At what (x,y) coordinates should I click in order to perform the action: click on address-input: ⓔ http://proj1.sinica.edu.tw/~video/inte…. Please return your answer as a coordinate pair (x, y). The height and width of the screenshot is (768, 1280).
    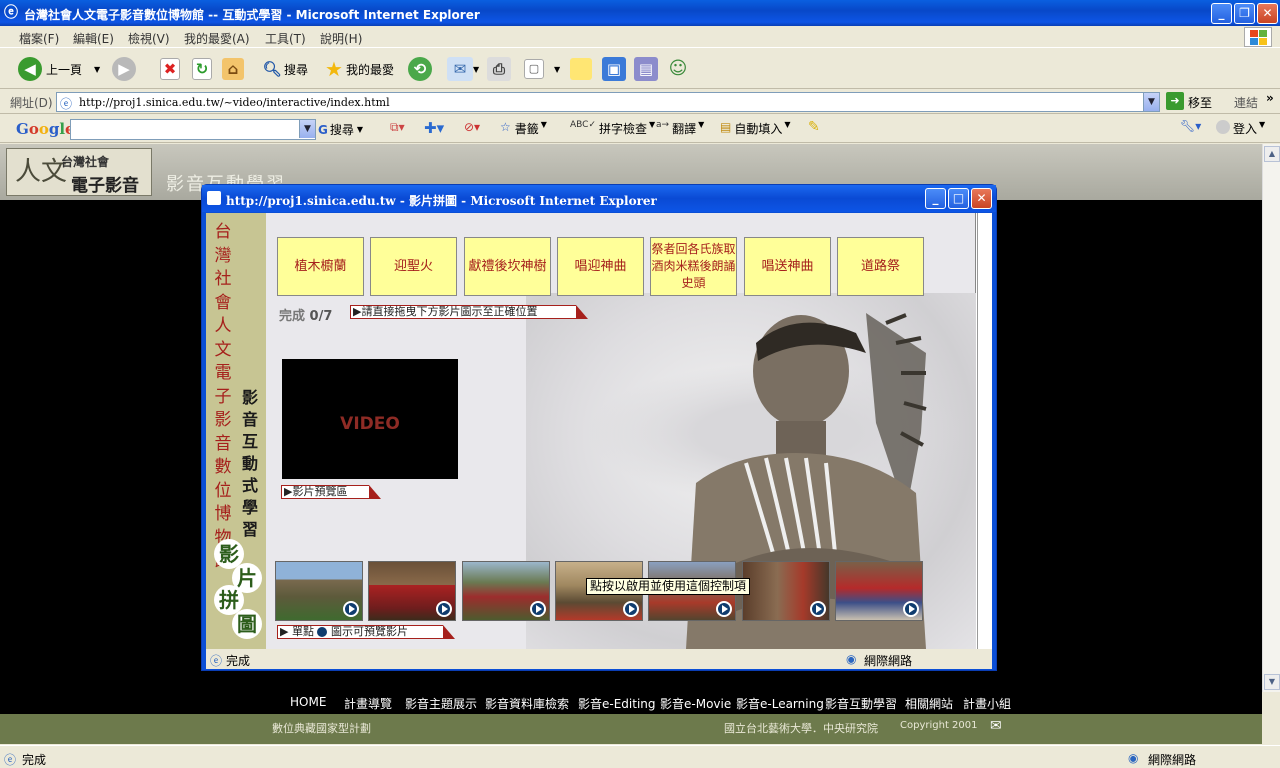
    Looking at the image, I should click on (608, 102).